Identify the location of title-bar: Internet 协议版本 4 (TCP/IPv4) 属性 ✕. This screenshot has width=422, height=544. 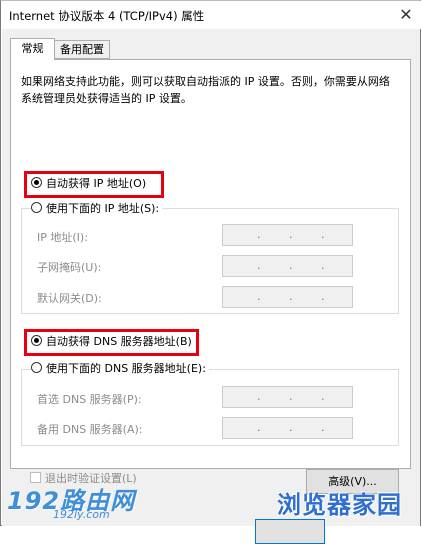
(211, 15).